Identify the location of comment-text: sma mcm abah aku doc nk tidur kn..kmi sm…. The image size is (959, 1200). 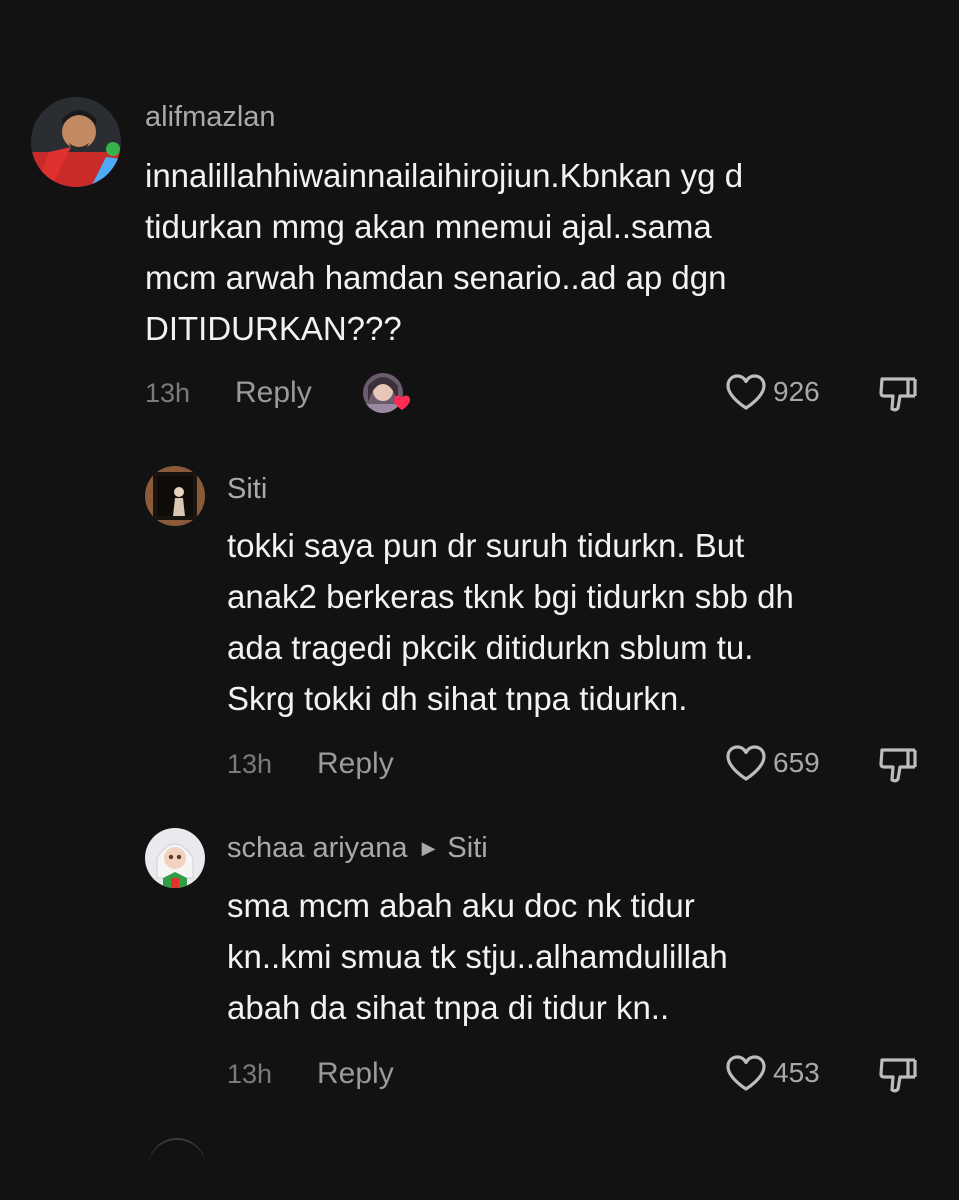
(477, 956).